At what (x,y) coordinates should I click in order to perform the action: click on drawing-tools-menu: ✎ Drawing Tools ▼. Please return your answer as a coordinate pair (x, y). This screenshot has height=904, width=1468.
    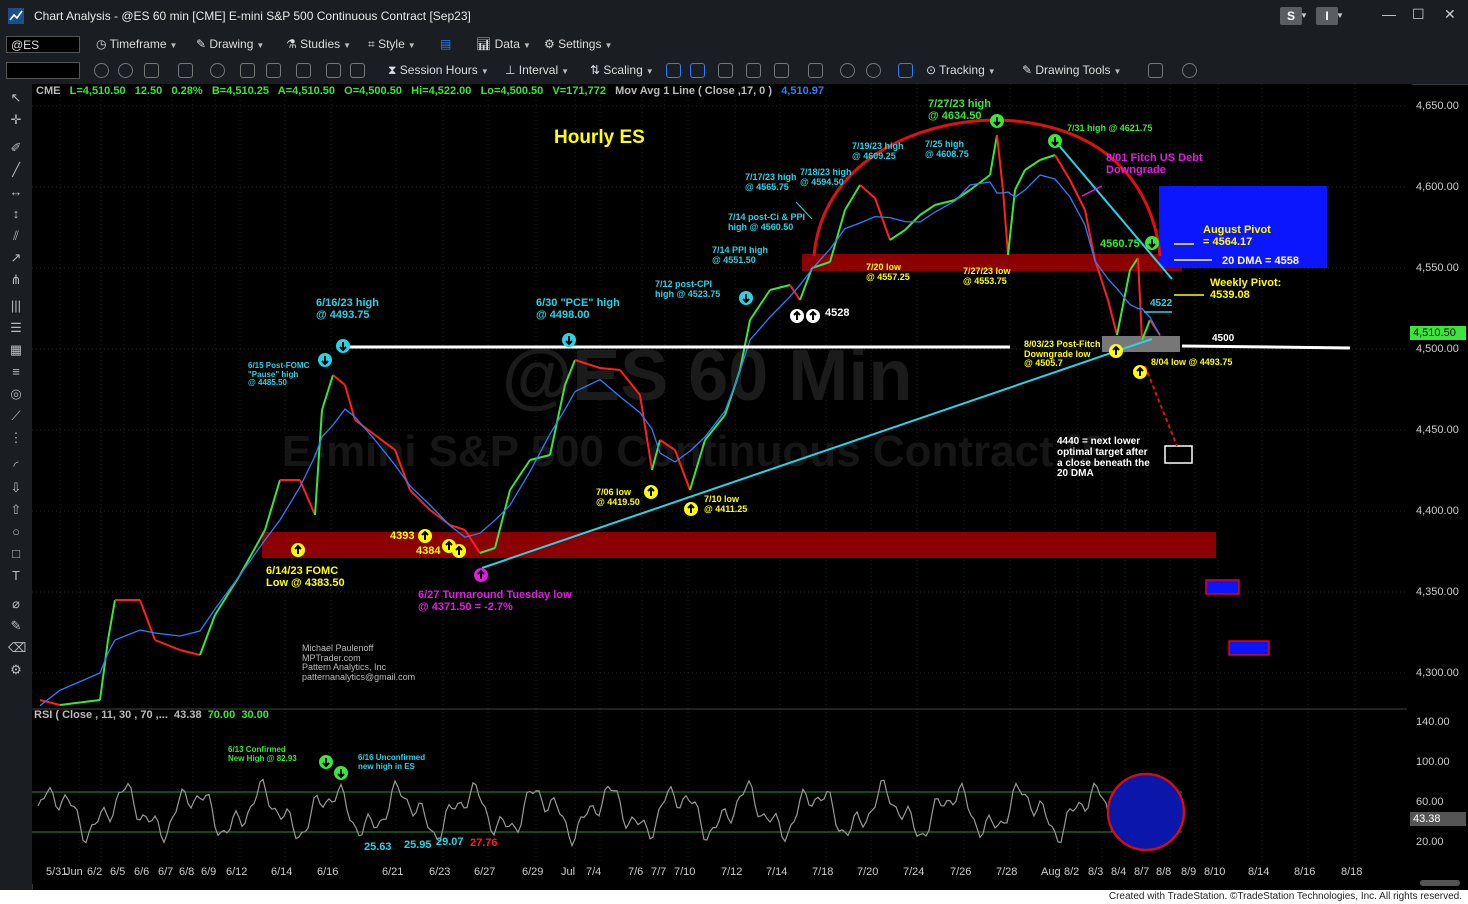
    Looking at the image, I should click on (1071, 70).